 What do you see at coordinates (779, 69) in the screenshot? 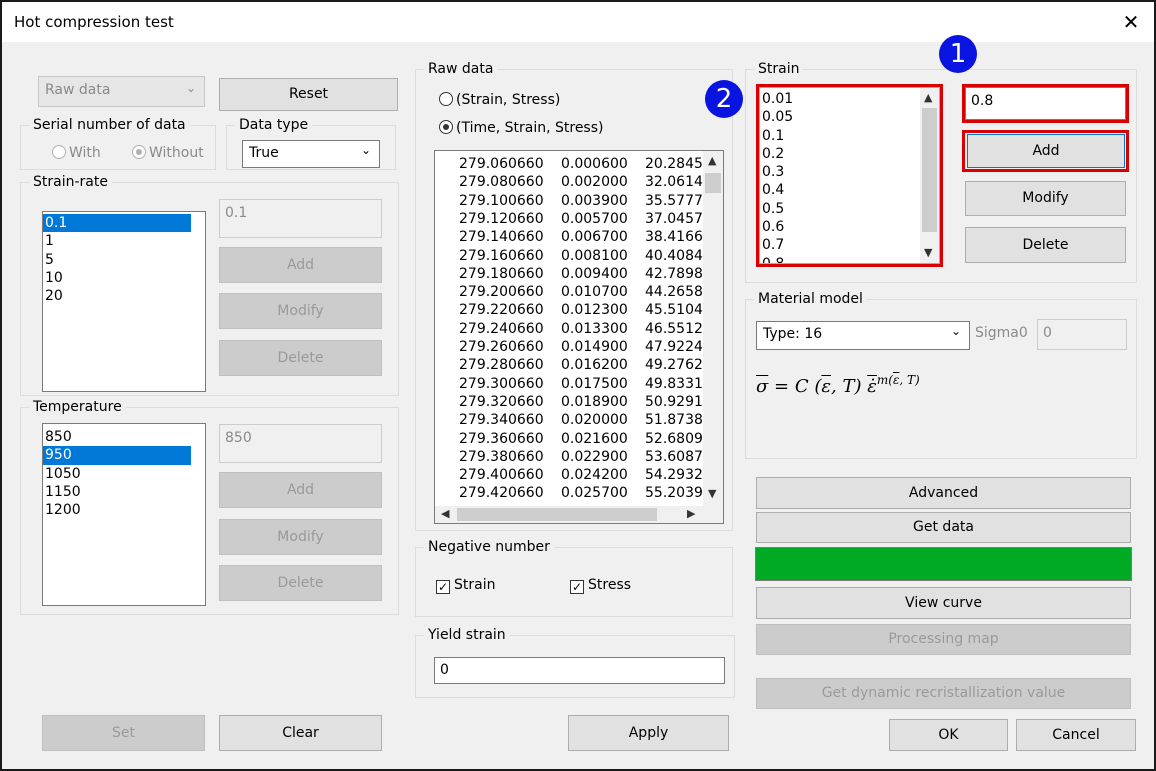
I see `strain-group-label: Strain` at bounding box center [779, 69].